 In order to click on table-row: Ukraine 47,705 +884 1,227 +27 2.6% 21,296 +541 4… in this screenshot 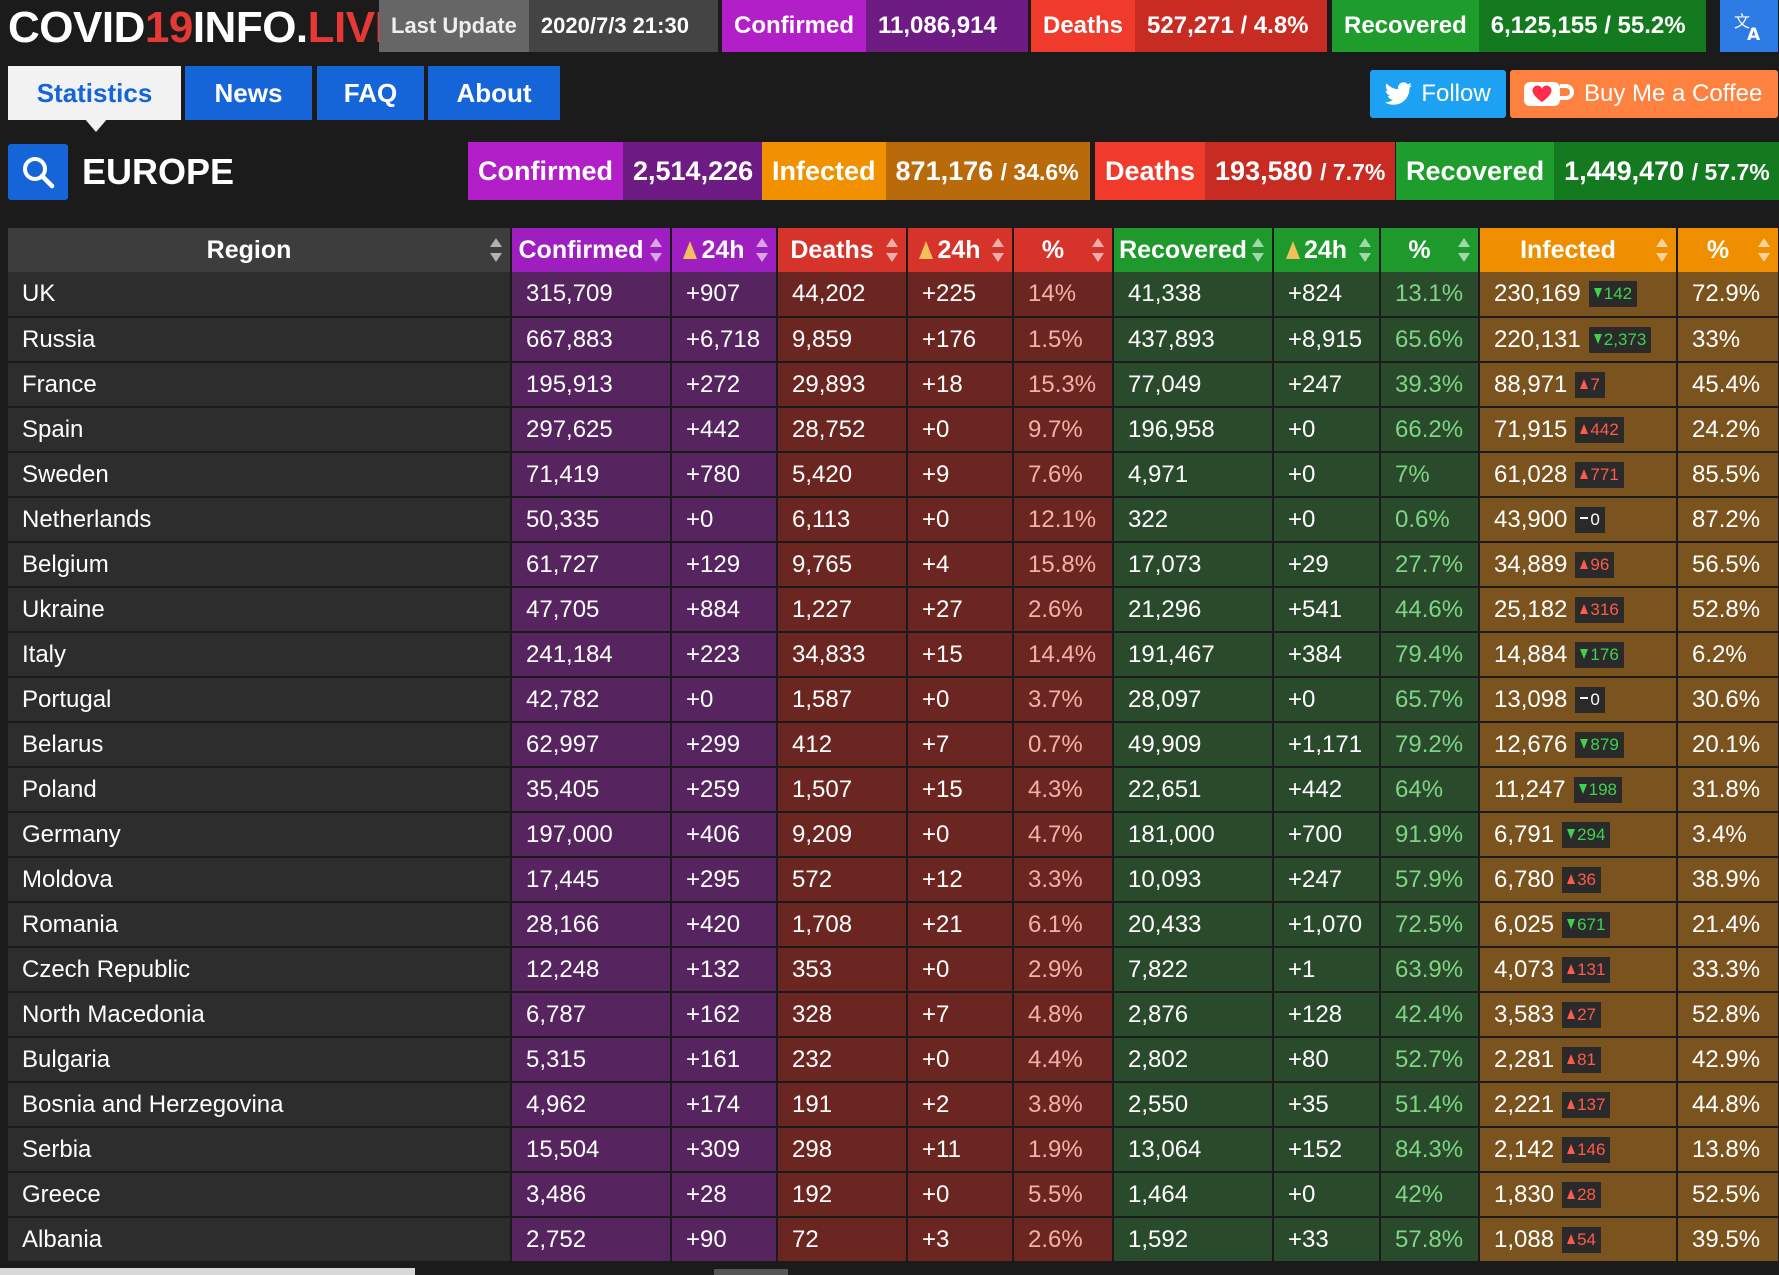, I will do `click(893, 610)`.